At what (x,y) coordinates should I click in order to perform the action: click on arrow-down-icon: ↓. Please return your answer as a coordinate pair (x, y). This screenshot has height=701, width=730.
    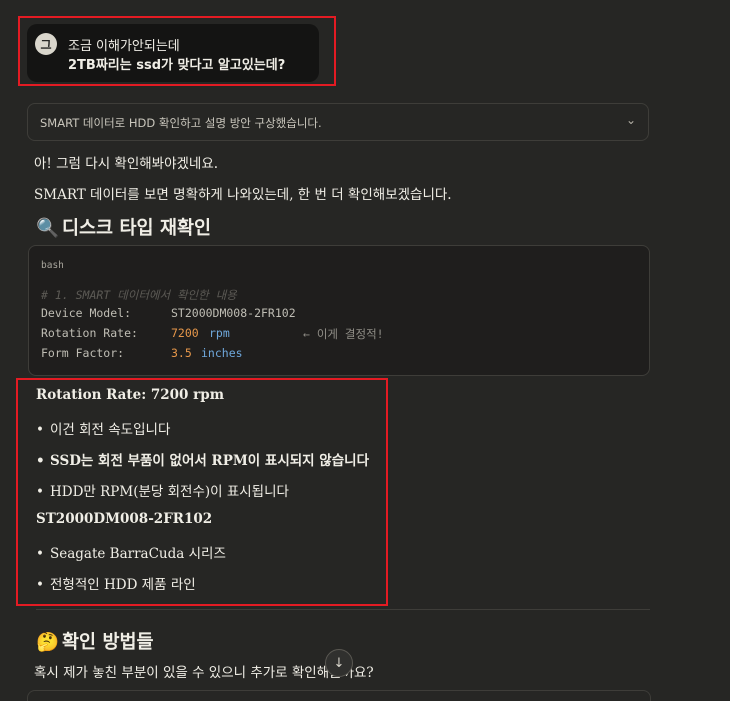
    Looking at the image, I should click on (339, 663).